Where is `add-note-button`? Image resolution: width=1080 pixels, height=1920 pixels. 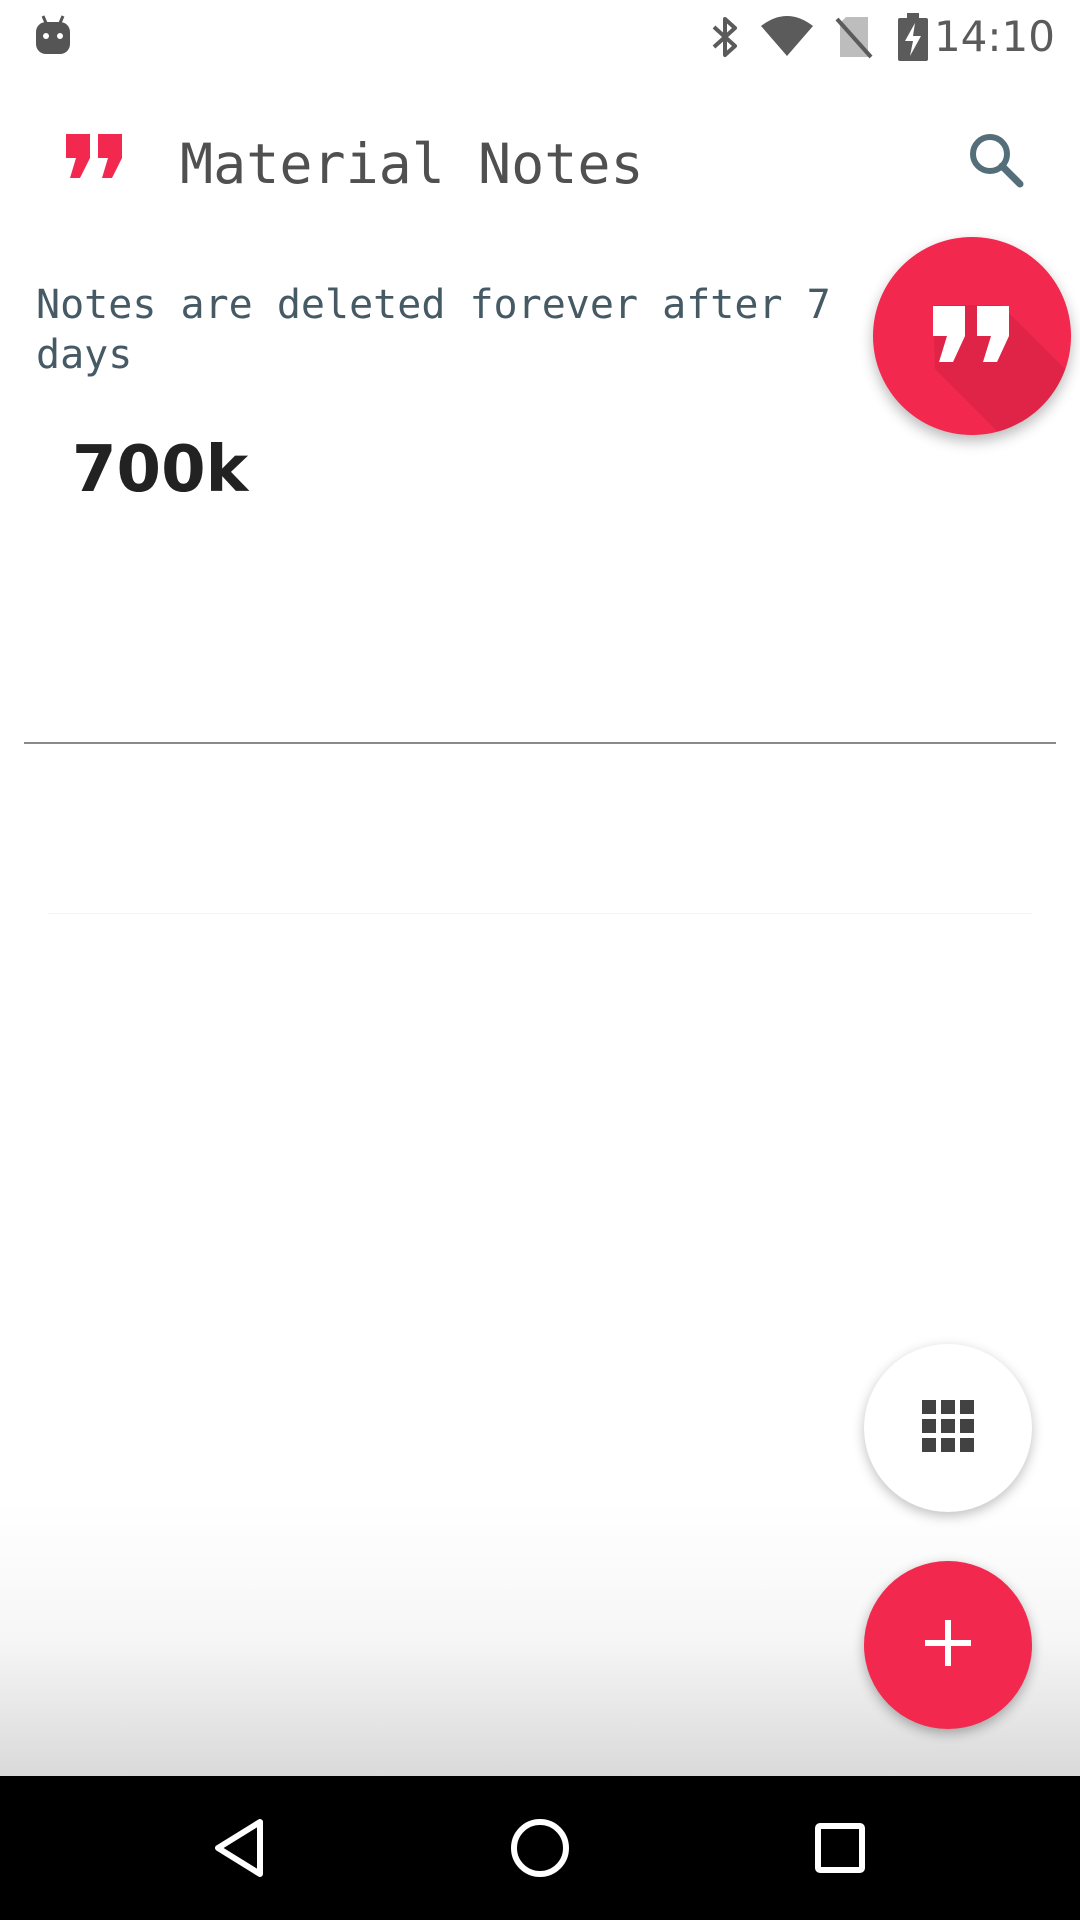
add-note-button is located at coordinates (948, 1645).